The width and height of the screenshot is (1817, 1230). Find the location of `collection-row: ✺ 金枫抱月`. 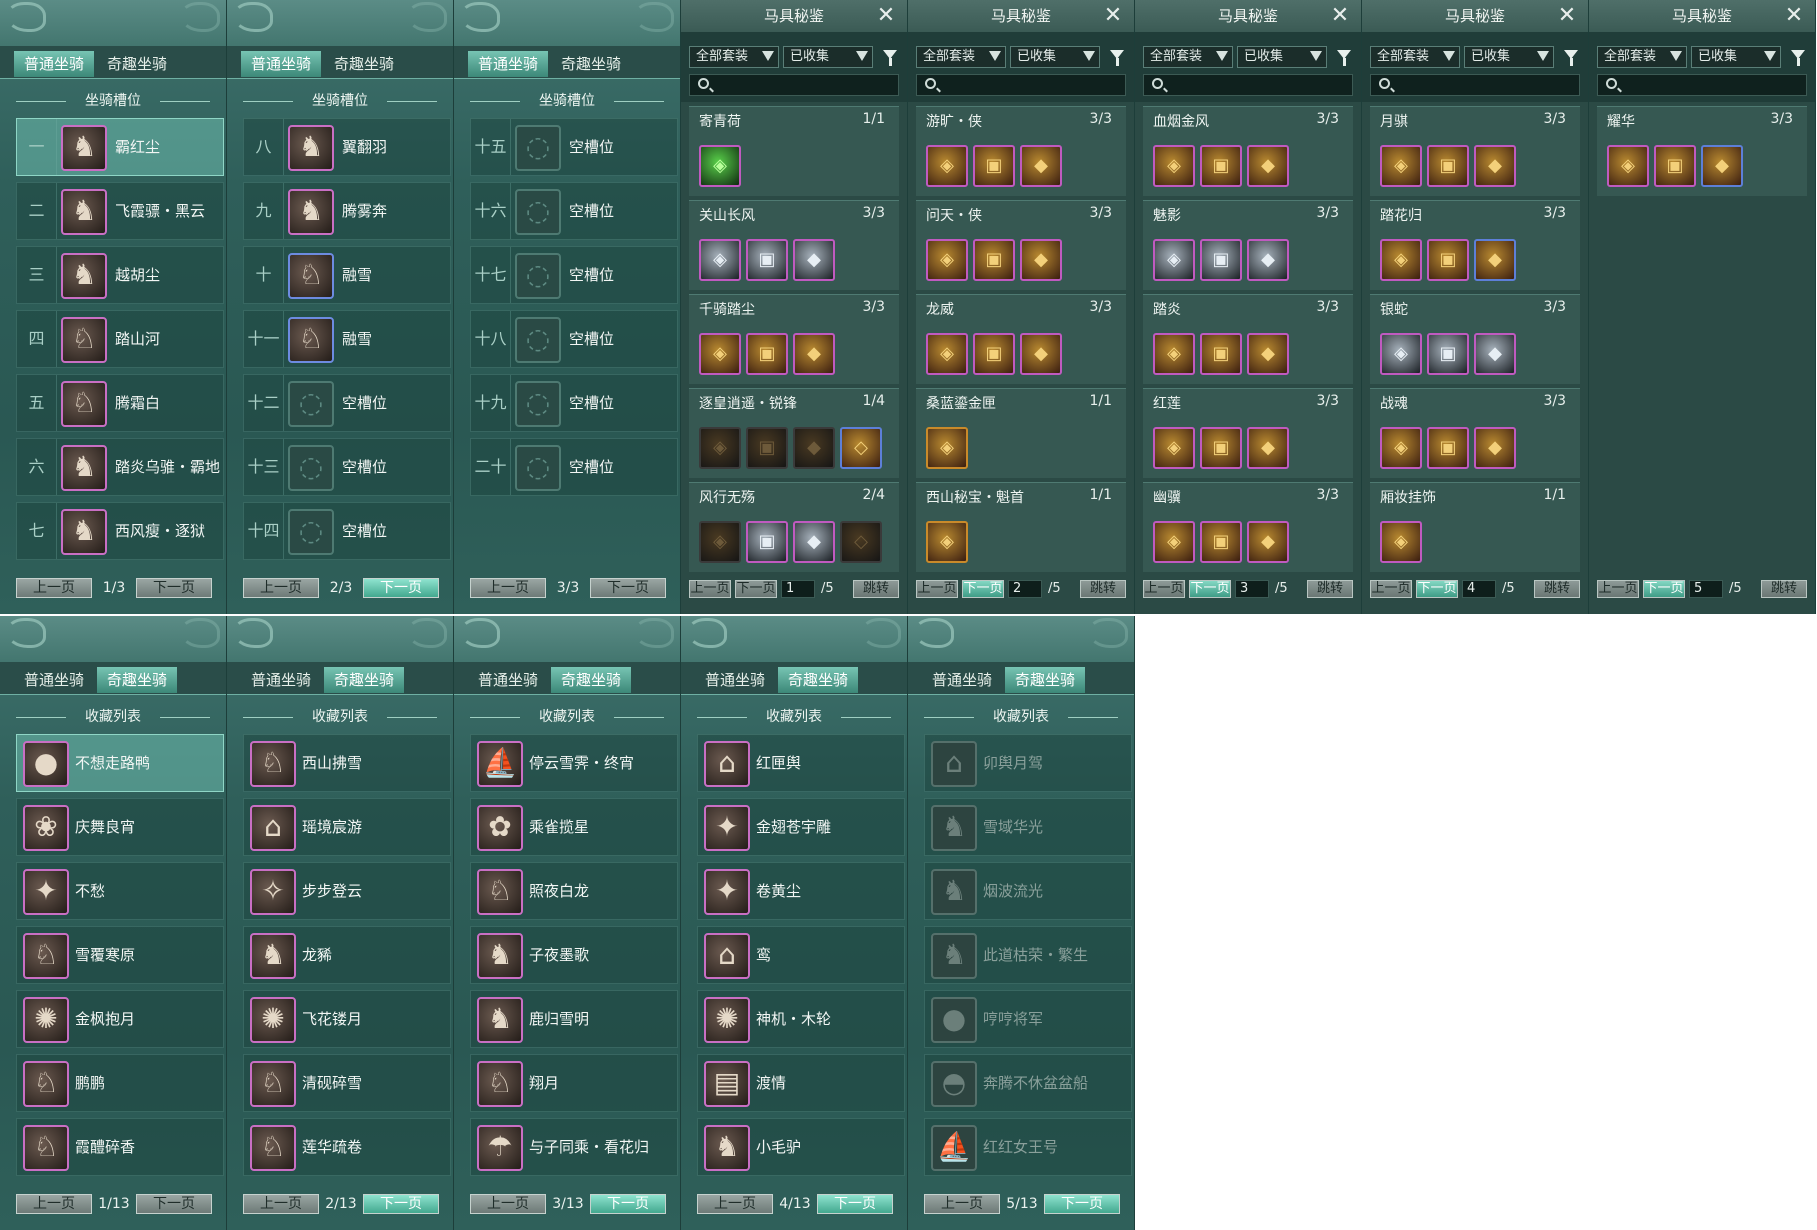

collection-row: ✺ 金枫抱月 is located at coordinates (120, 1019).